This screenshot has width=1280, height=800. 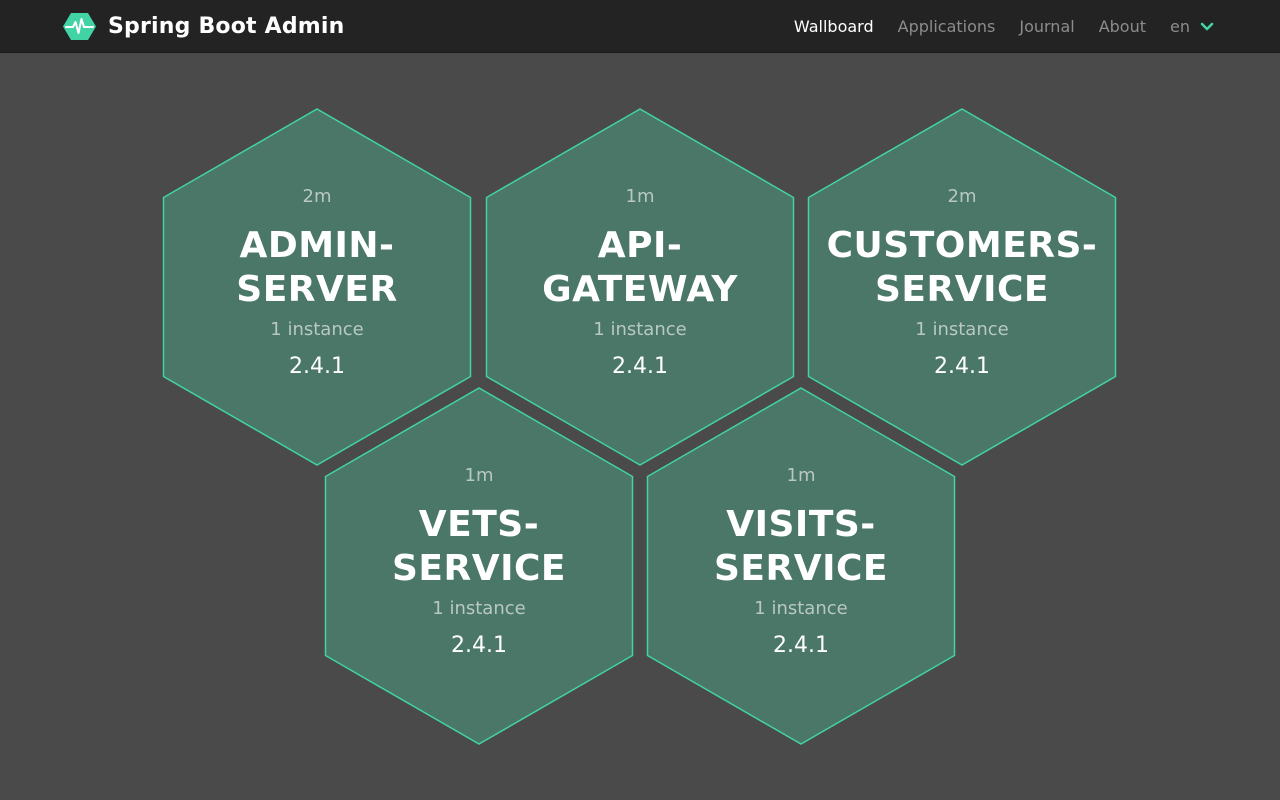 What do you see at coordinates (640, 289) in the screenshot?
I see `app-name-line2: GATEWAY` at bounding box center [640, 289].